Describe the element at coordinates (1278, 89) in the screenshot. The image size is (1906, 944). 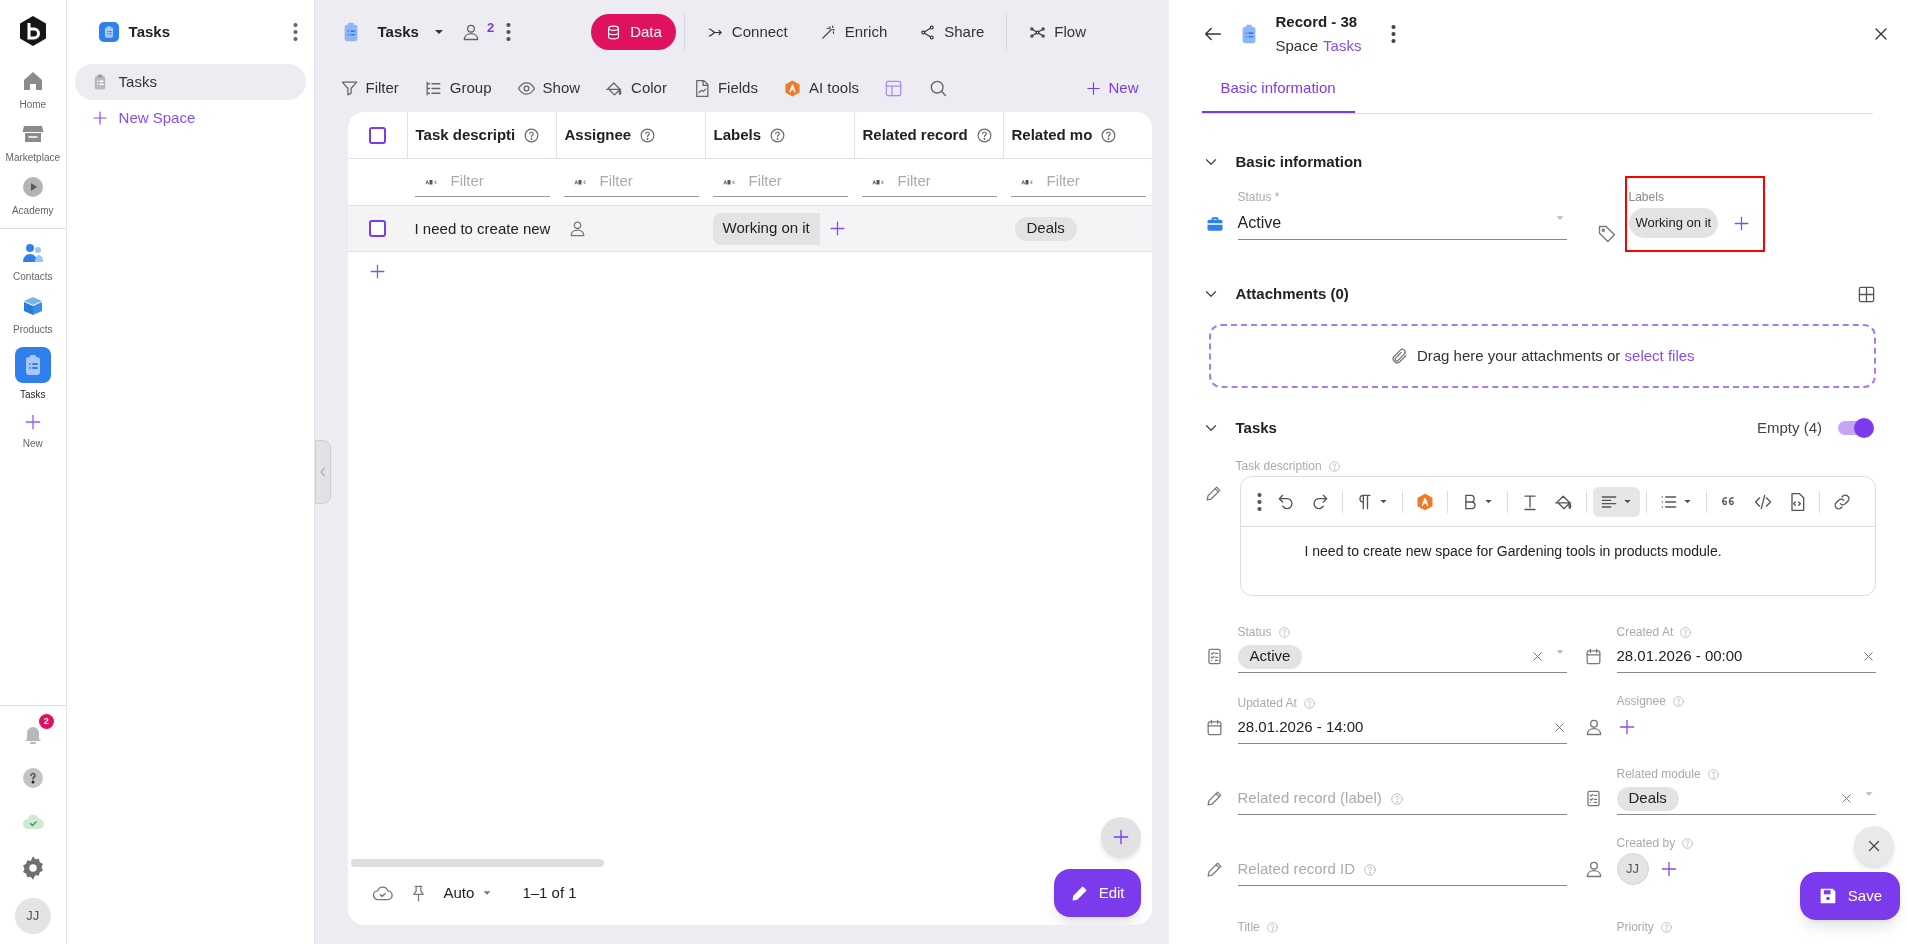
I see `record-tab: Basic information` at that location.